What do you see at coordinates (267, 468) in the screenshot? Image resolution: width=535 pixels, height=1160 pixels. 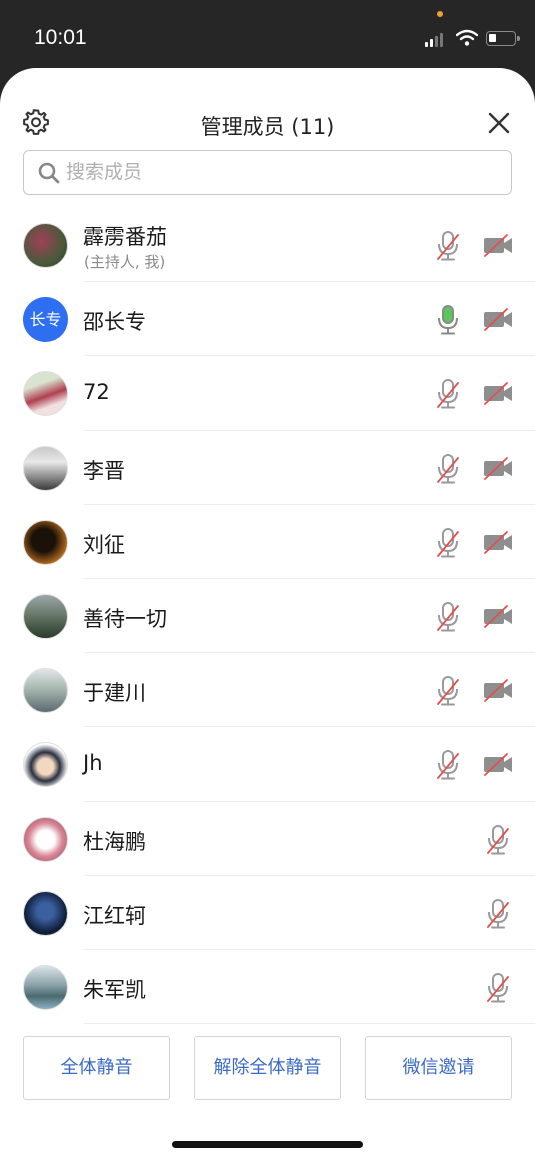 I see `member-row: 李晋` at bounding box center [267, 468].